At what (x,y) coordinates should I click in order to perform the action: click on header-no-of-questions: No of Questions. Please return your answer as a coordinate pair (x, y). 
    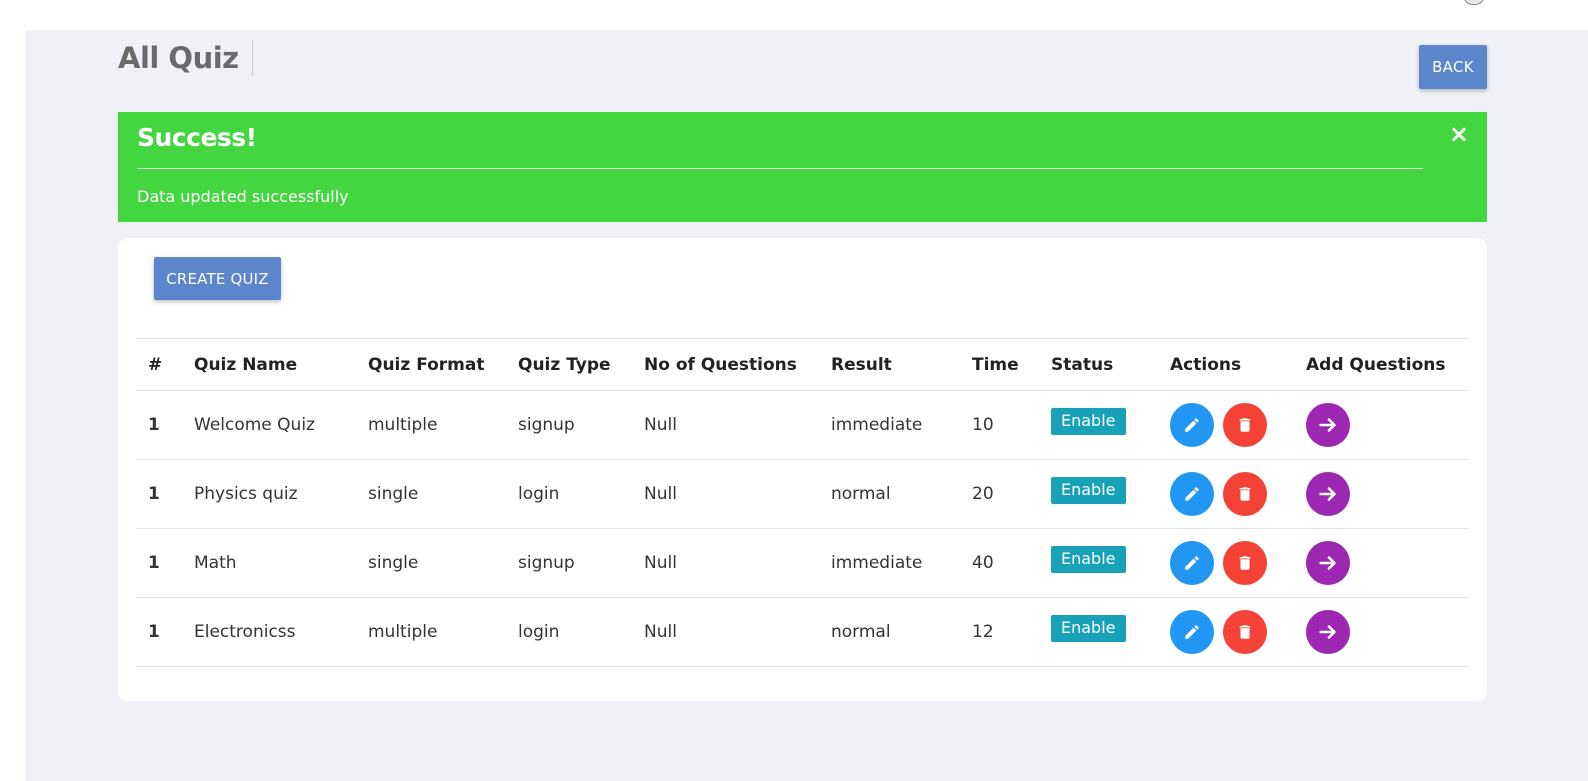
    Looking at the image, I should click on (725, 364).